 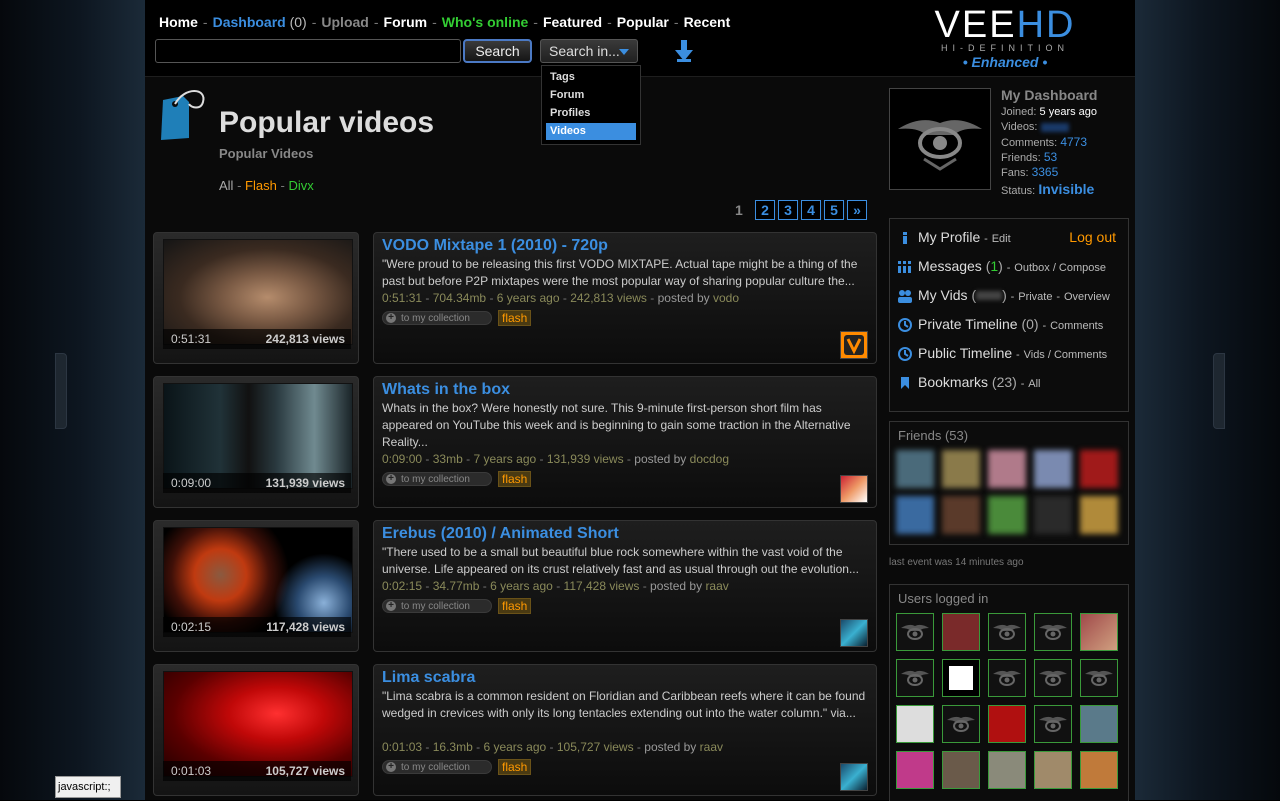 What do you see at coordinates (1001, 239) in the screenshot?
I see `menu-edit-link: Edit` at bounding box center [1001, 239].